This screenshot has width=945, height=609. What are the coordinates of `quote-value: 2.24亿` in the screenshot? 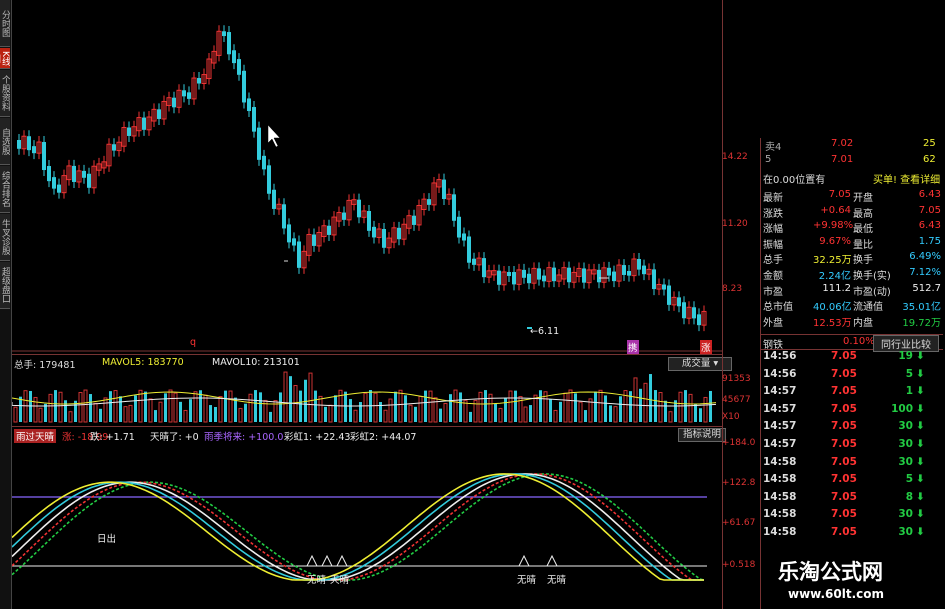 It's located at (834, 276).